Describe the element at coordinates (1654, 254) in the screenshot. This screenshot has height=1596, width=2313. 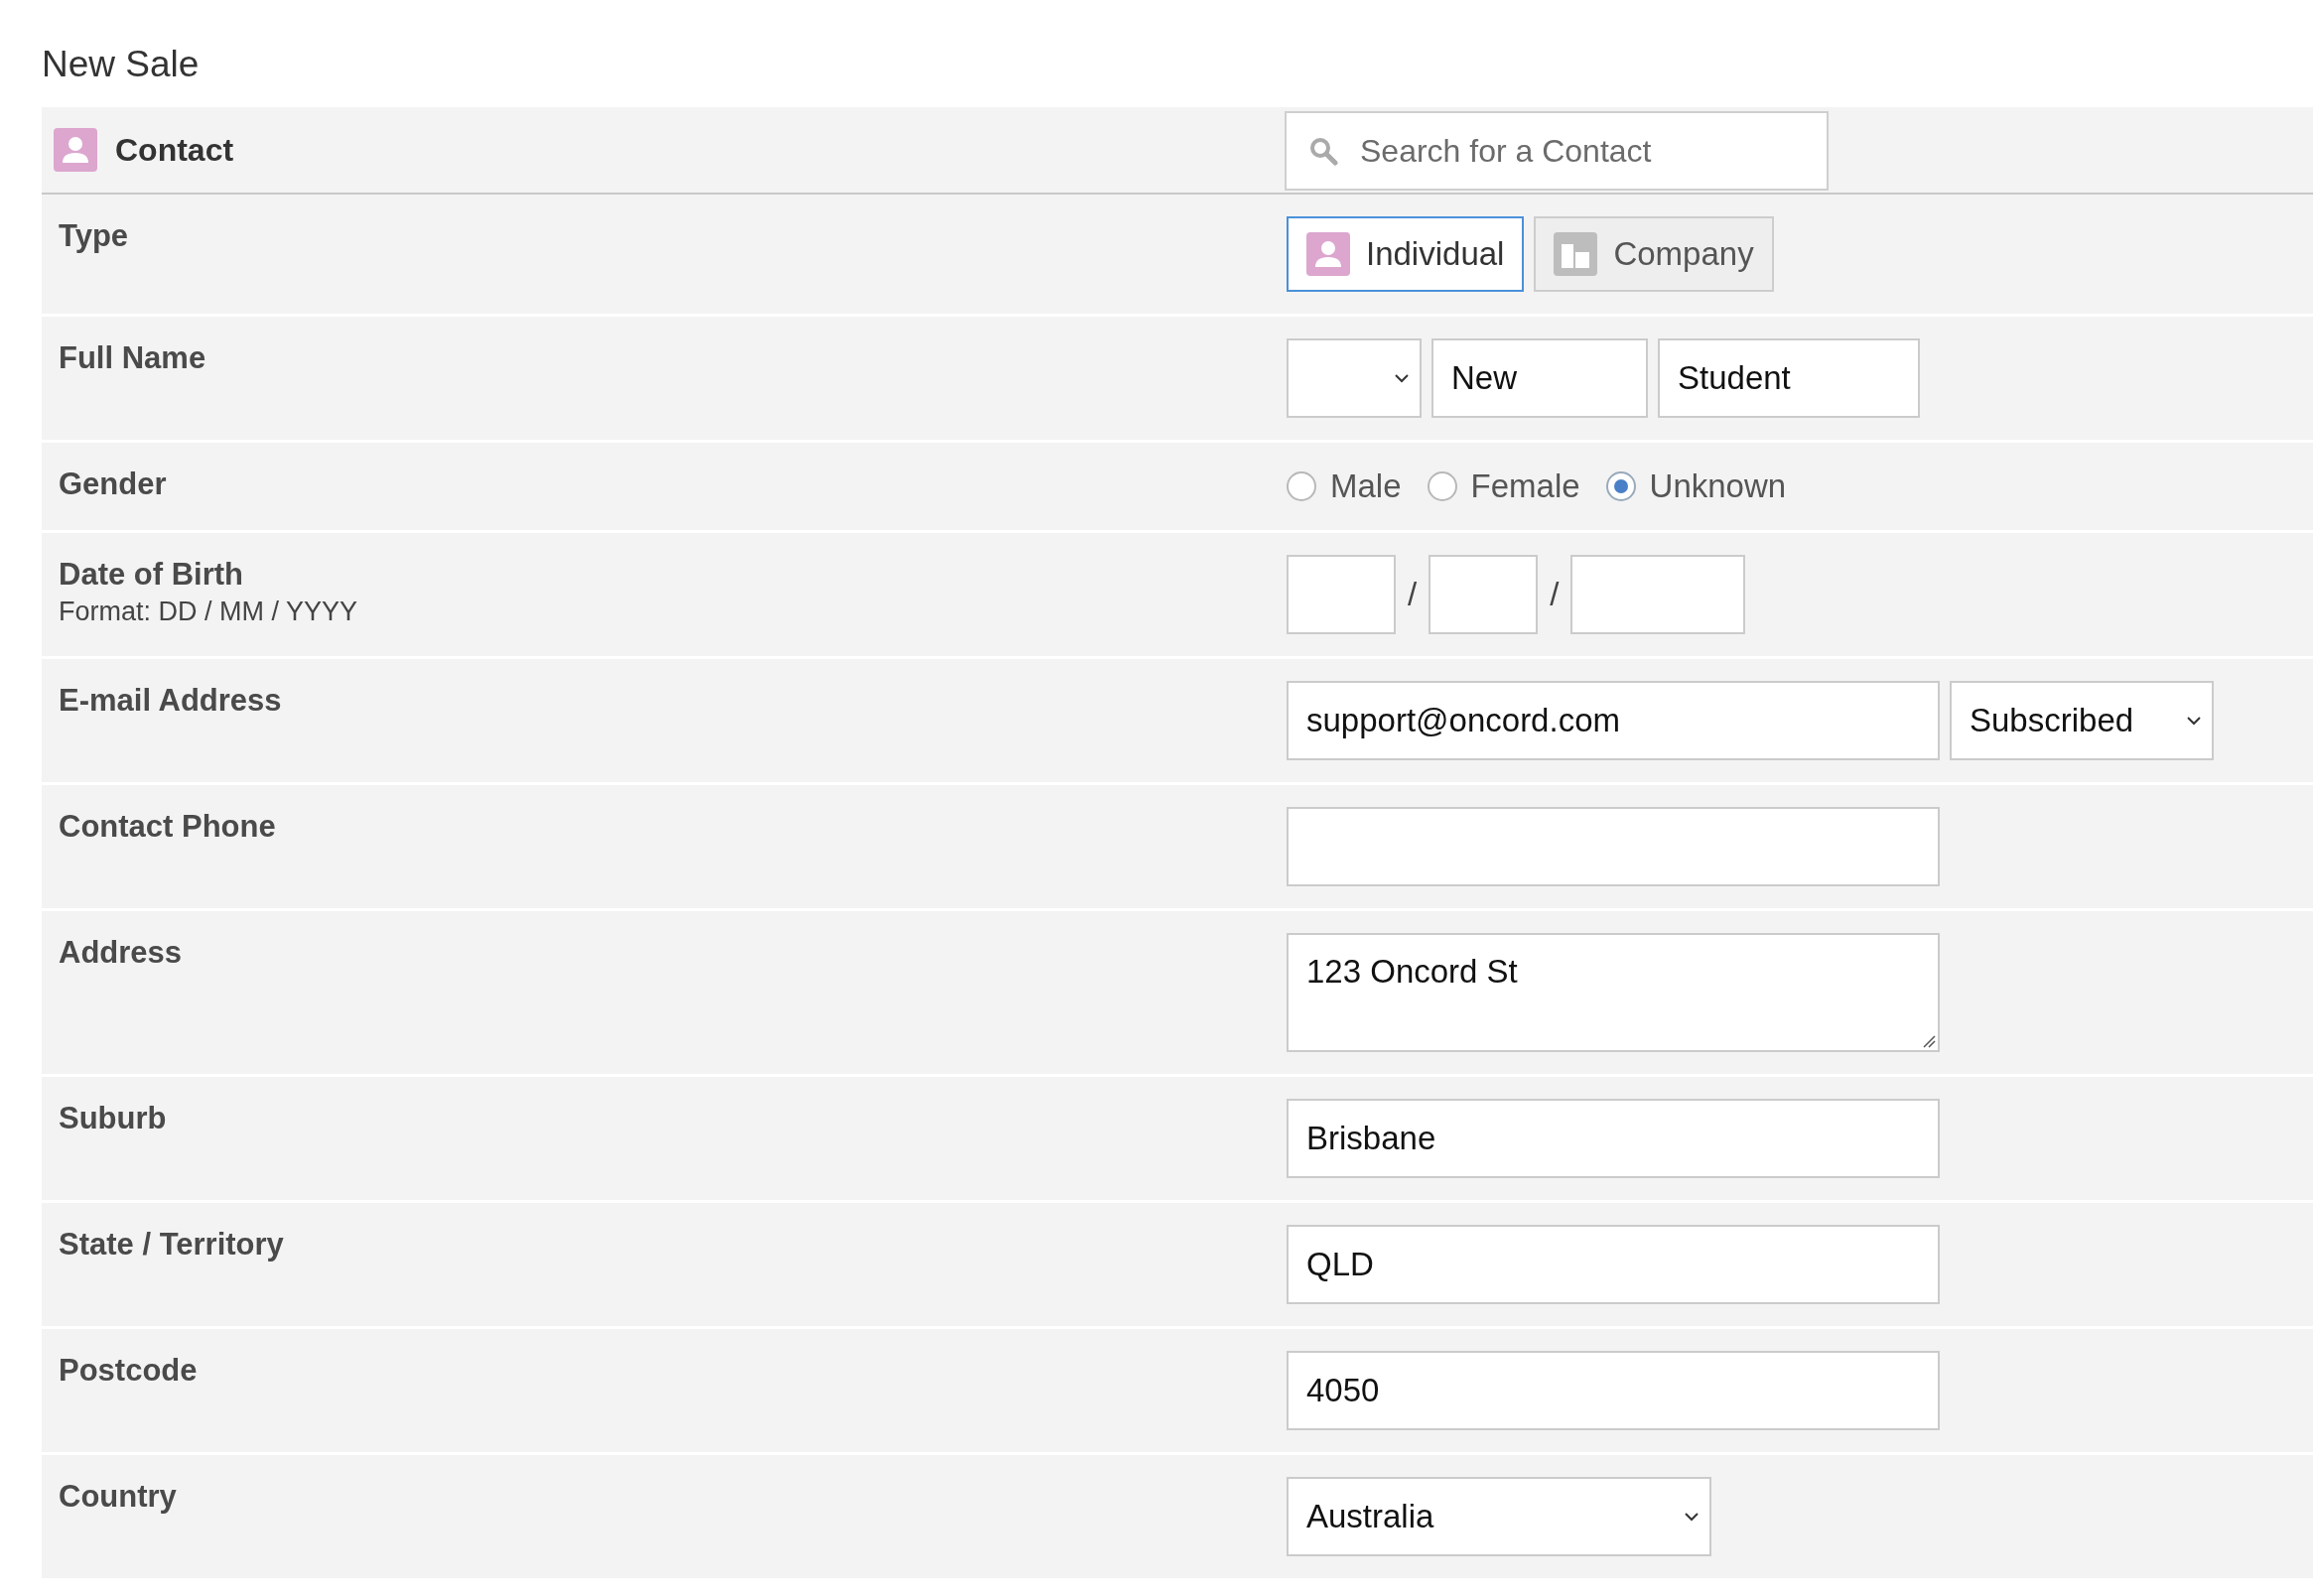
I see `type-option-button: Company` at that location.